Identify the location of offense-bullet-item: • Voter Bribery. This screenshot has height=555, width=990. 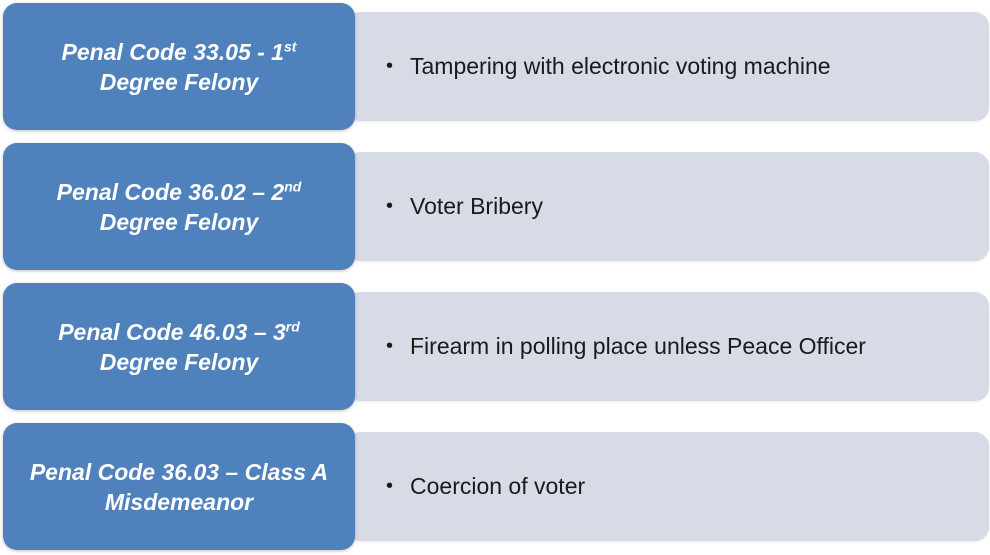
(464, 206).